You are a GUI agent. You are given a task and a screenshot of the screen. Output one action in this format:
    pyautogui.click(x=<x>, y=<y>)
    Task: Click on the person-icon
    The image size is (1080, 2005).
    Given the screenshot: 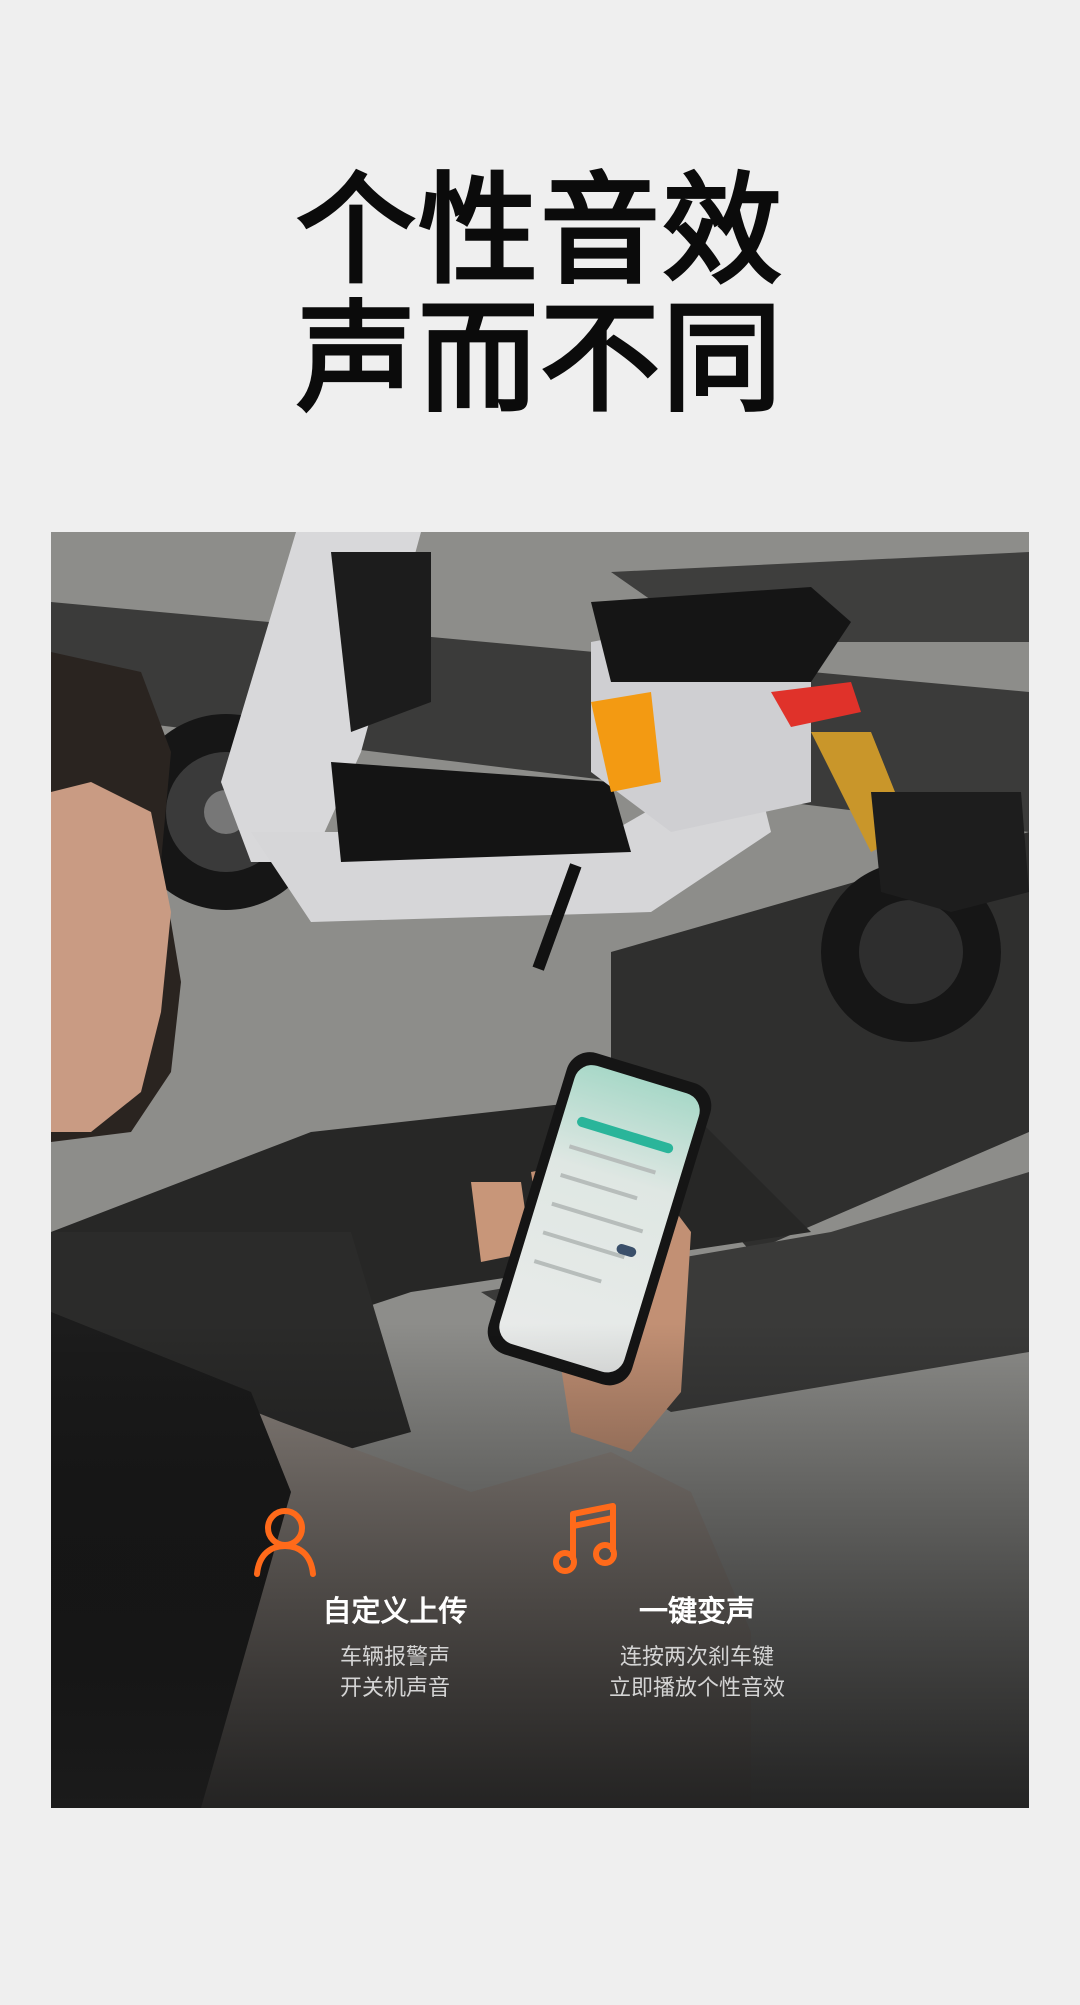 What is the action you would take?
    pyautogui.click(x=344, y=1540)
    